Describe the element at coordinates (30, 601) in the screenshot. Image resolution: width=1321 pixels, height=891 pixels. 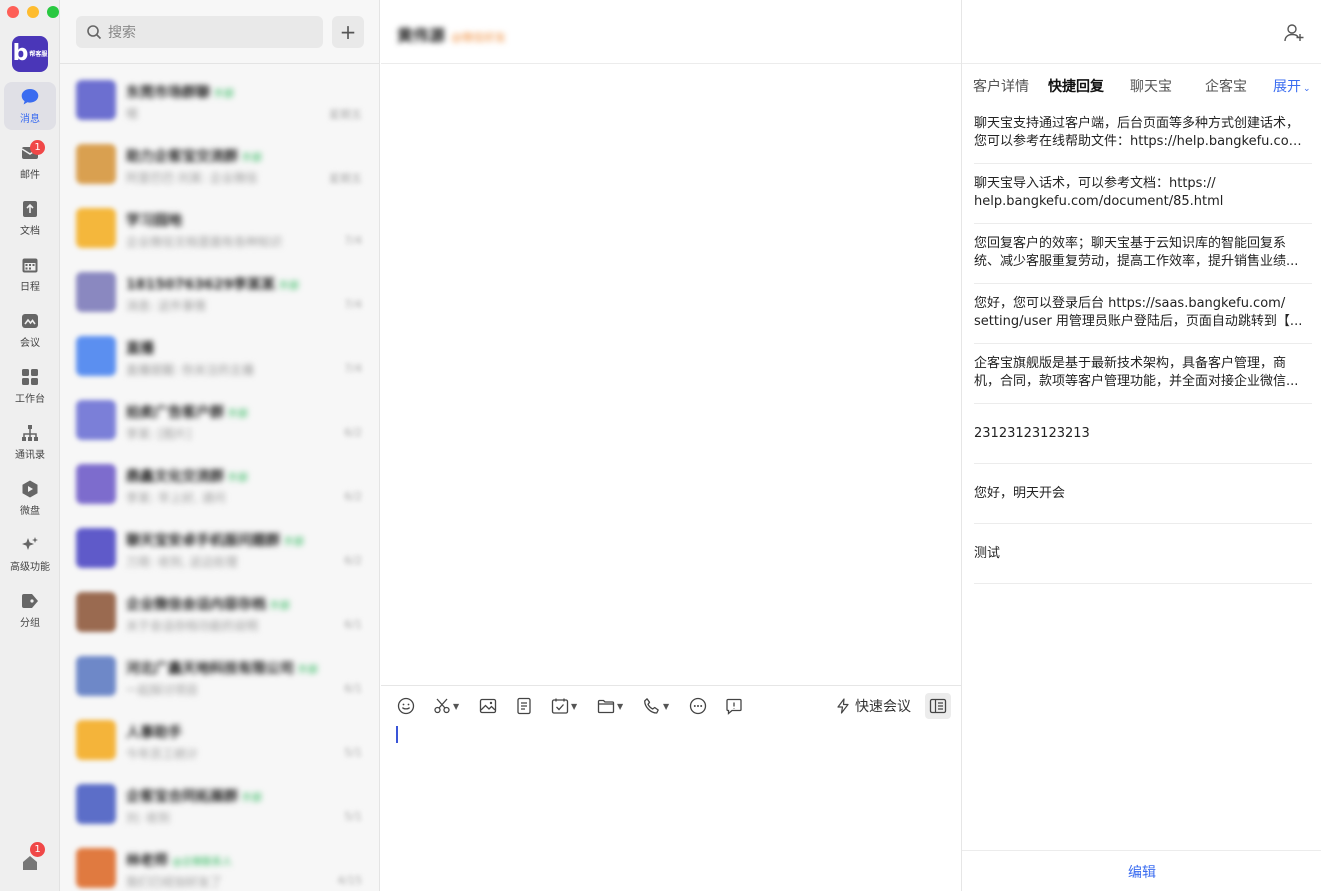
I see `tag-icon` at that location.